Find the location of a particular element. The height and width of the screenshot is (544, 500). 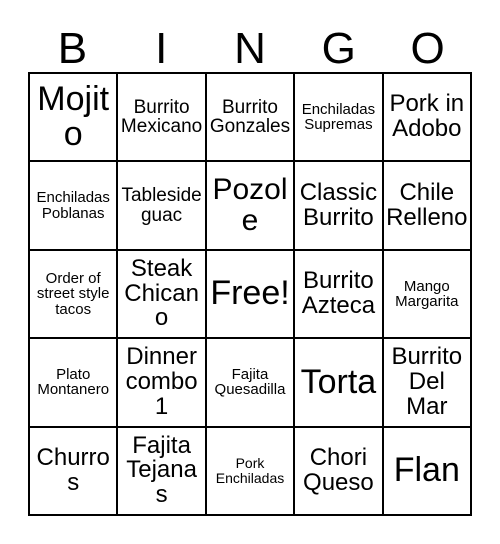

bingo-cell-label: Burrito Del Mar is located at coordinates (427, 381).